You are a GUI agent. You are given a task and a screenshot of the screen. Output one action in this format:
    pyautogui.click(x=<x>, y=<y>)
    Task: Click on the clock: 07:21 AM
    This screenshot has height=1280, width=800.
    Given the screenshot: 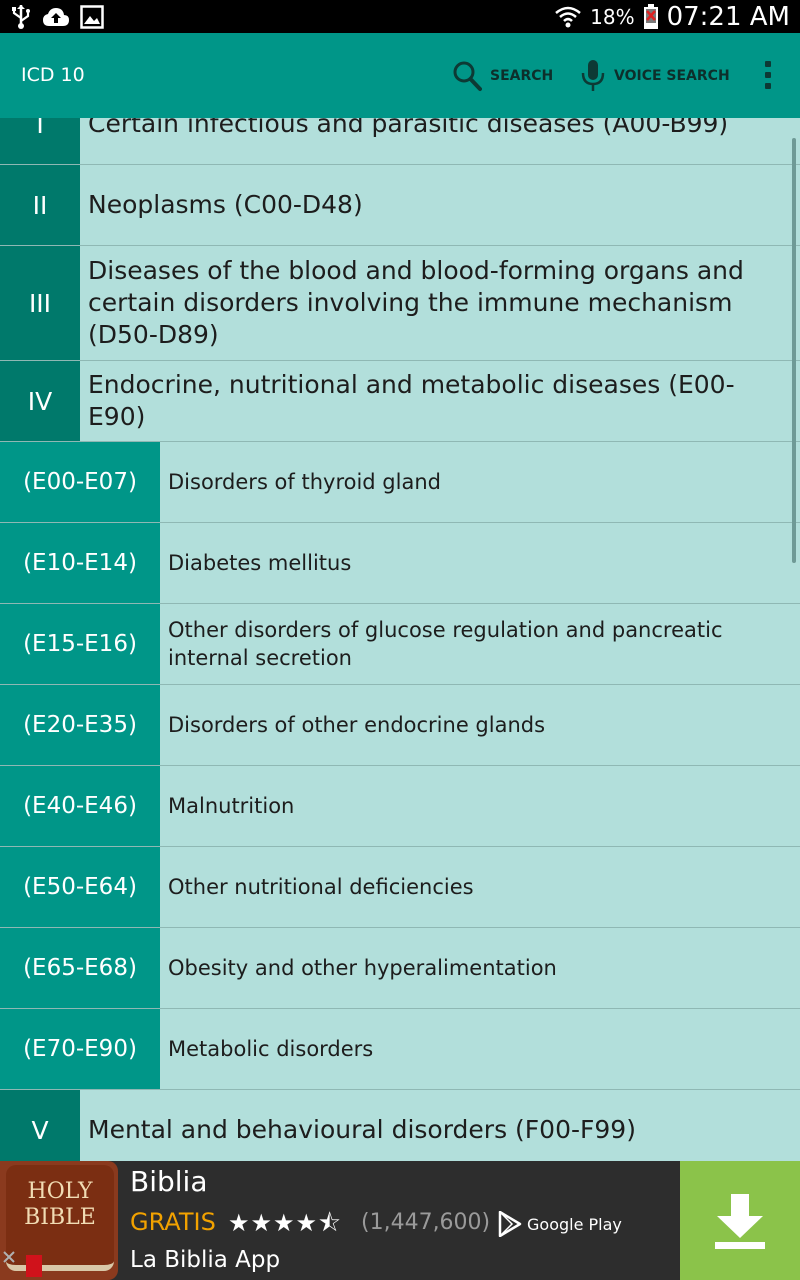 What is the action you would take?
    pyautogui.click(x=728, y=16)
    